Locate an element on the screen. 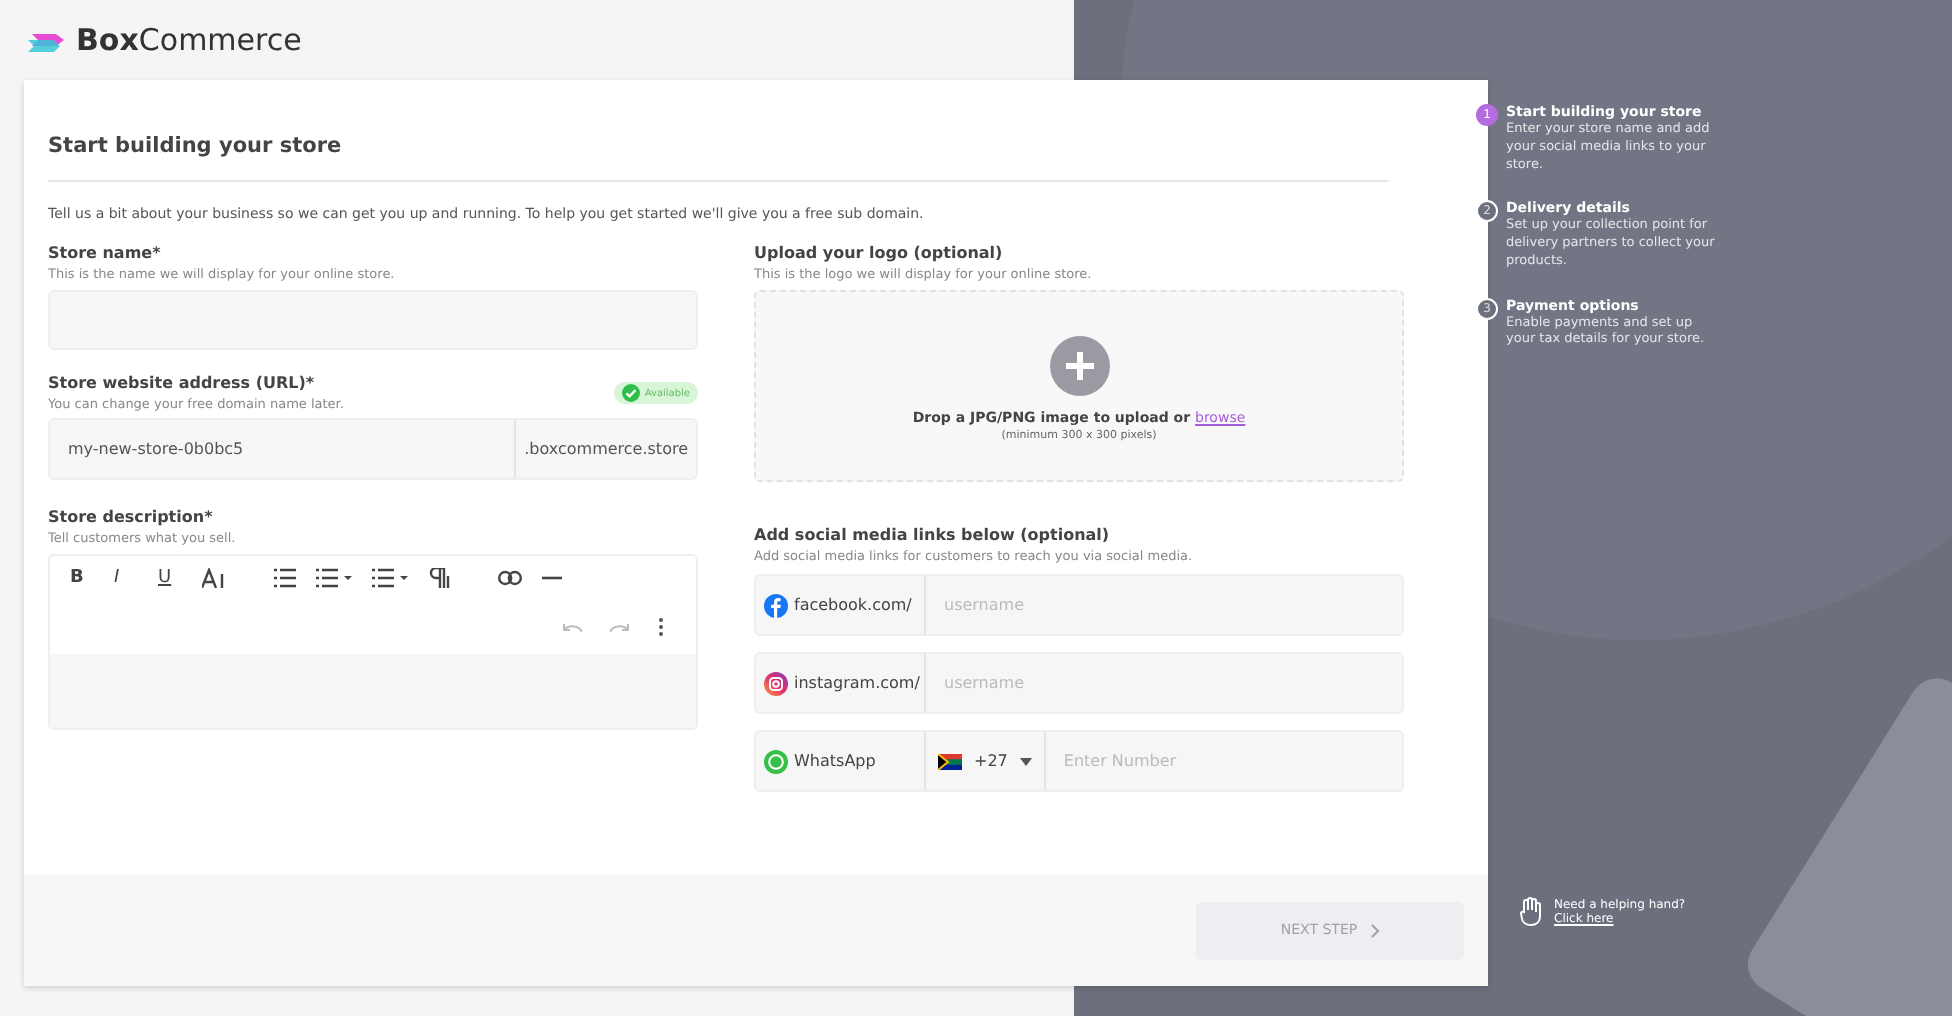  url-field: my-new-store-0b0bc5 .boxcommerce.store is located at coordinates (373, 449).